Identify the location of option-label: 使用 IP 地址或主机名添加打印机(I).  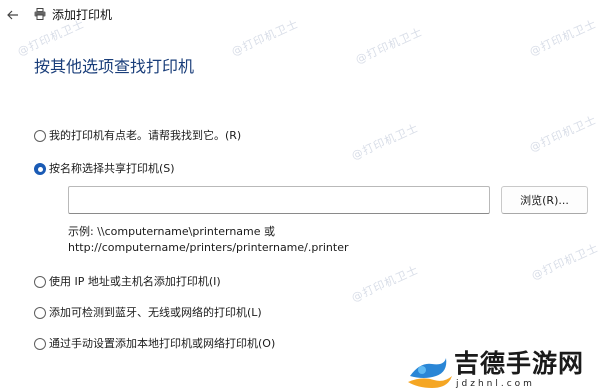
(135, 281).